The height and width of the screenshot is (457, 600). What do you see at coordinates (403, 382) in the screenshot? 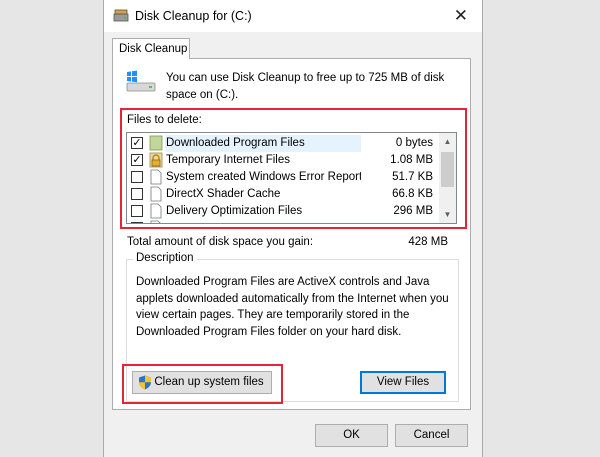
I see `view-files-button: View Files` at bounding box center [403, 382].